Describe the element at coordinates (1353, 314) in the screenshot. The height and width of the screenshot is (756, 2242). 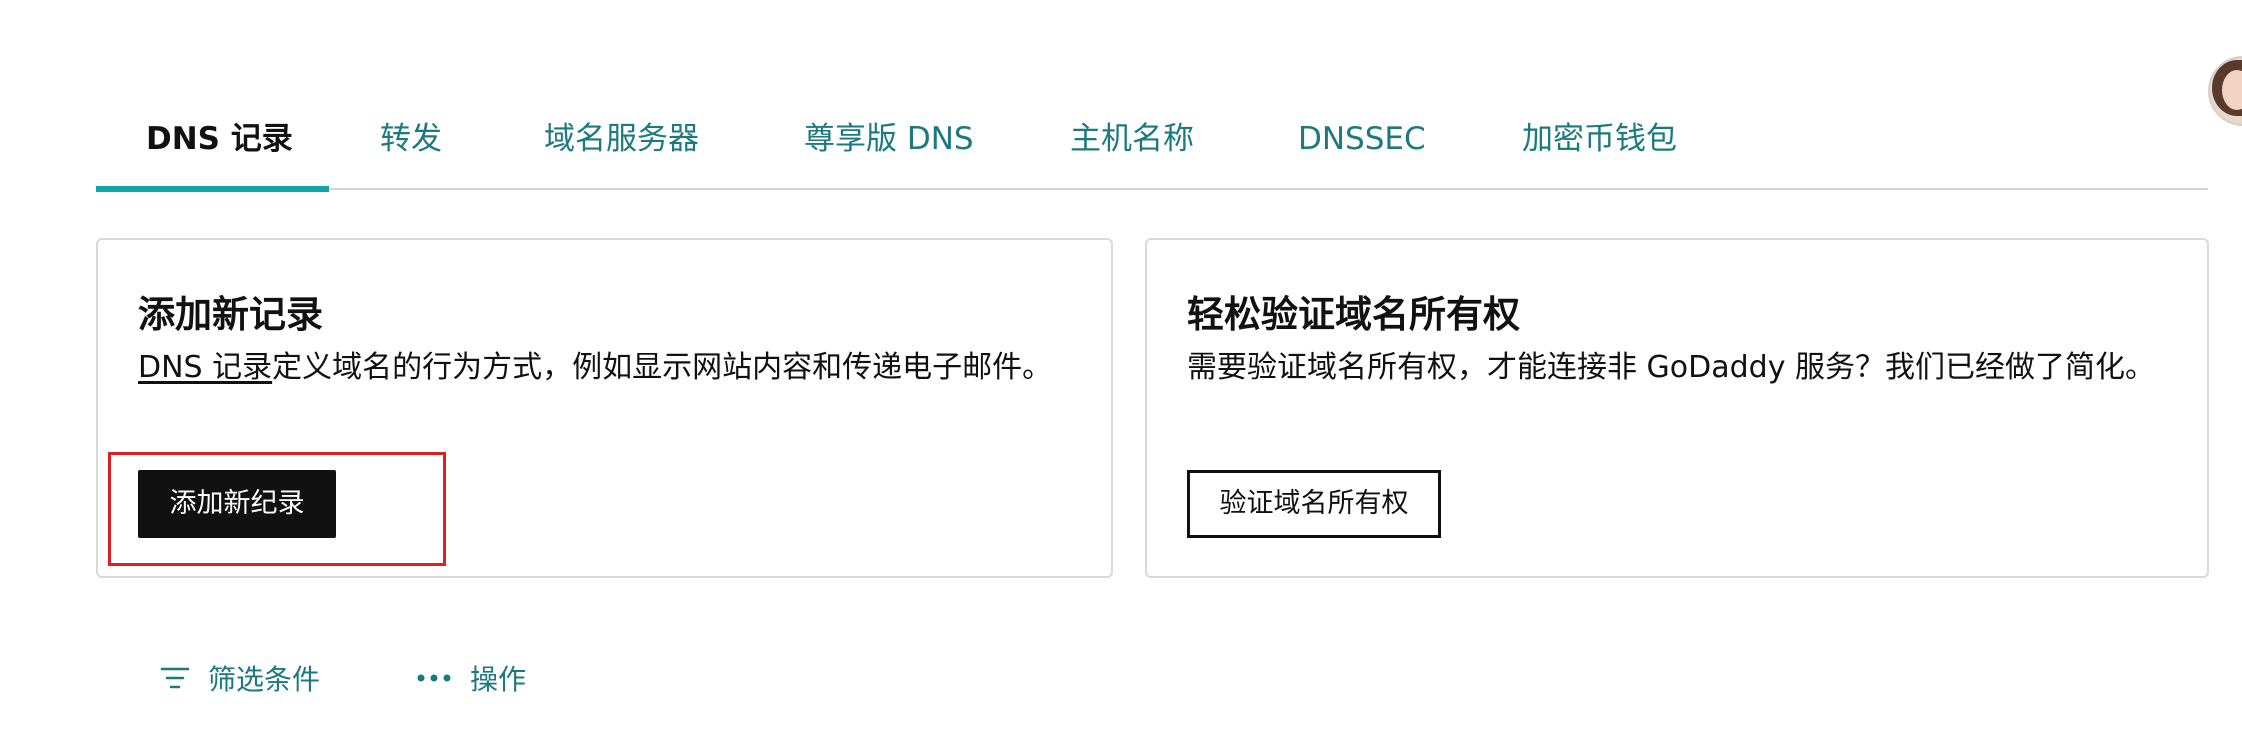
I see `verify-ownership-title: 轻松验证域名所有权` at that location.